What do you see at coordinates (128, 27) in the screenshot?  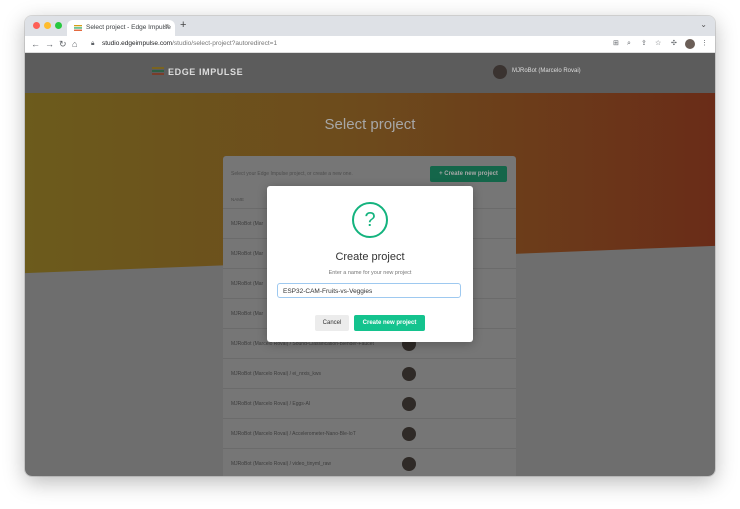 I see `tab-title: Select project - Edge Impulse` at bounding box center [128, 27].